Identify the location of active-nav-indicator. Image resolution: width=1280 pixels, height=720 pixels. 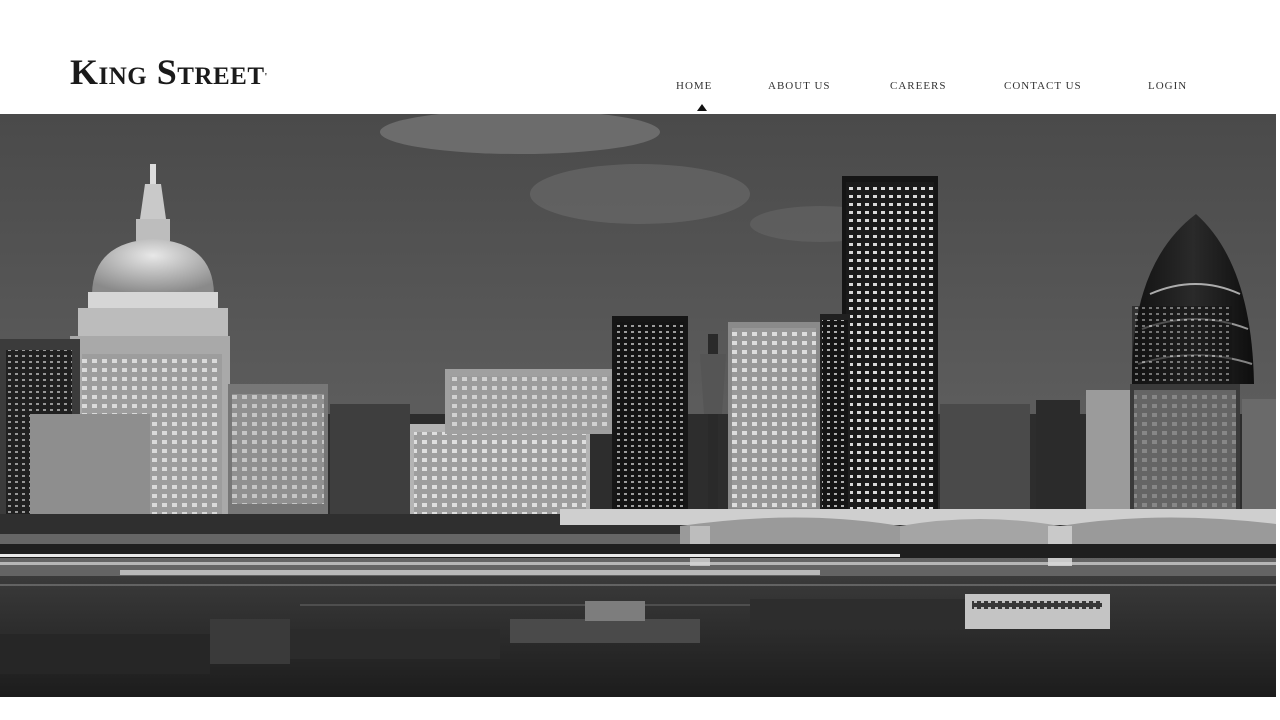
(702, 107).